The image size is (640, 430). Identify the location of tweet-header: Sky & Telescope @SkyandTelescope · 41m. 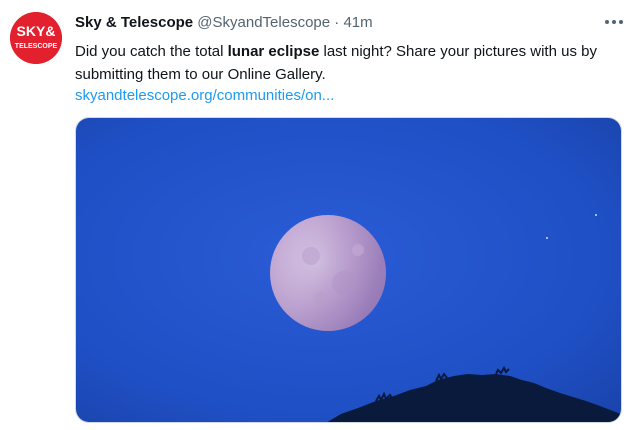
(224, 23).